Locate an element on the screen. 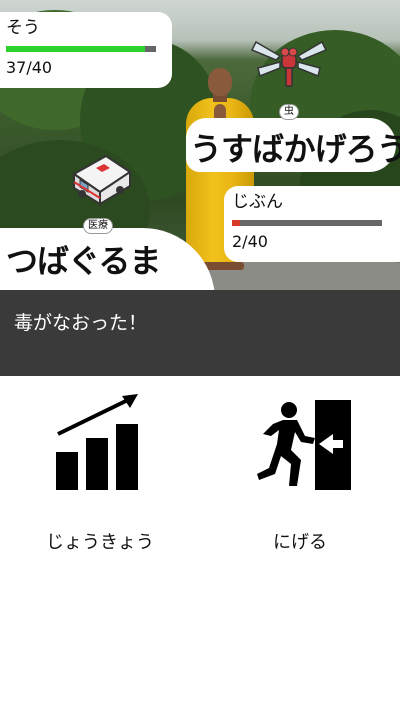 The height and width of the screenshot is (710, 400). ambulance-icon is located at coordinates (102, 180).